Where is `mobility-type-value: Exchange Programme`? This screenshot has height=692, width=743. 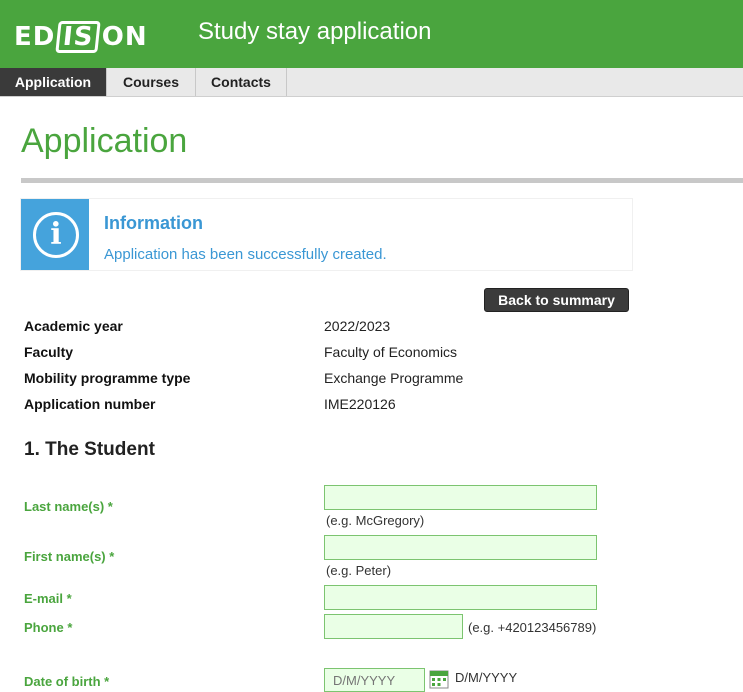
mobility-type-value: Exchange Programme is located at coordinates (394, 378).